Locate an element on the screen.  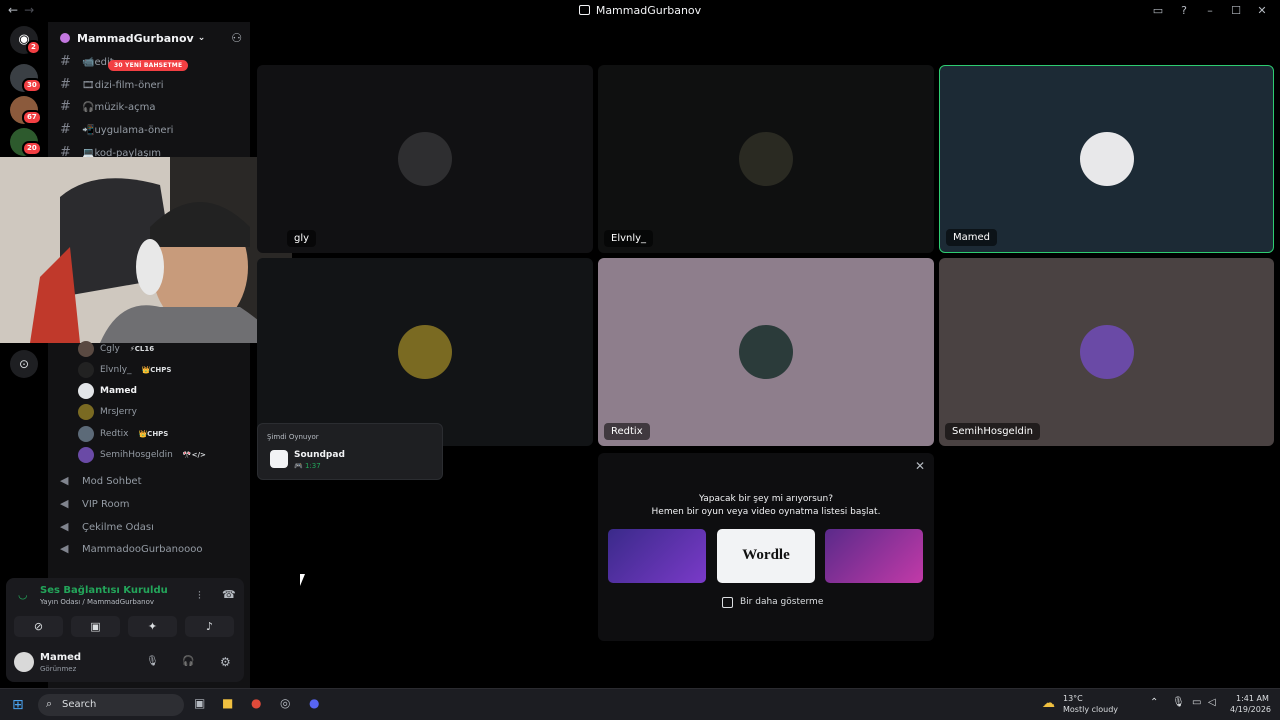
participant-tile: SemihHosgeldin is located at coordinates (1106, 352).